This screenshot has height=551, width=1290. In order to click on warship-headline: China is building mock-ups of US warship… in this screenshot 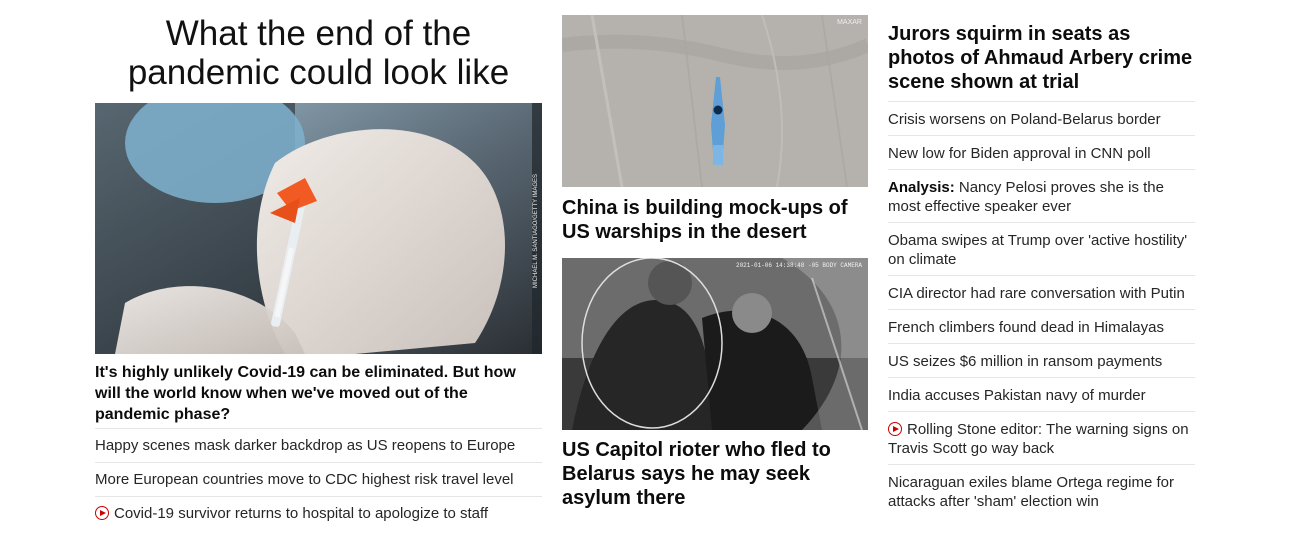, I will do `click(705, 220)`.